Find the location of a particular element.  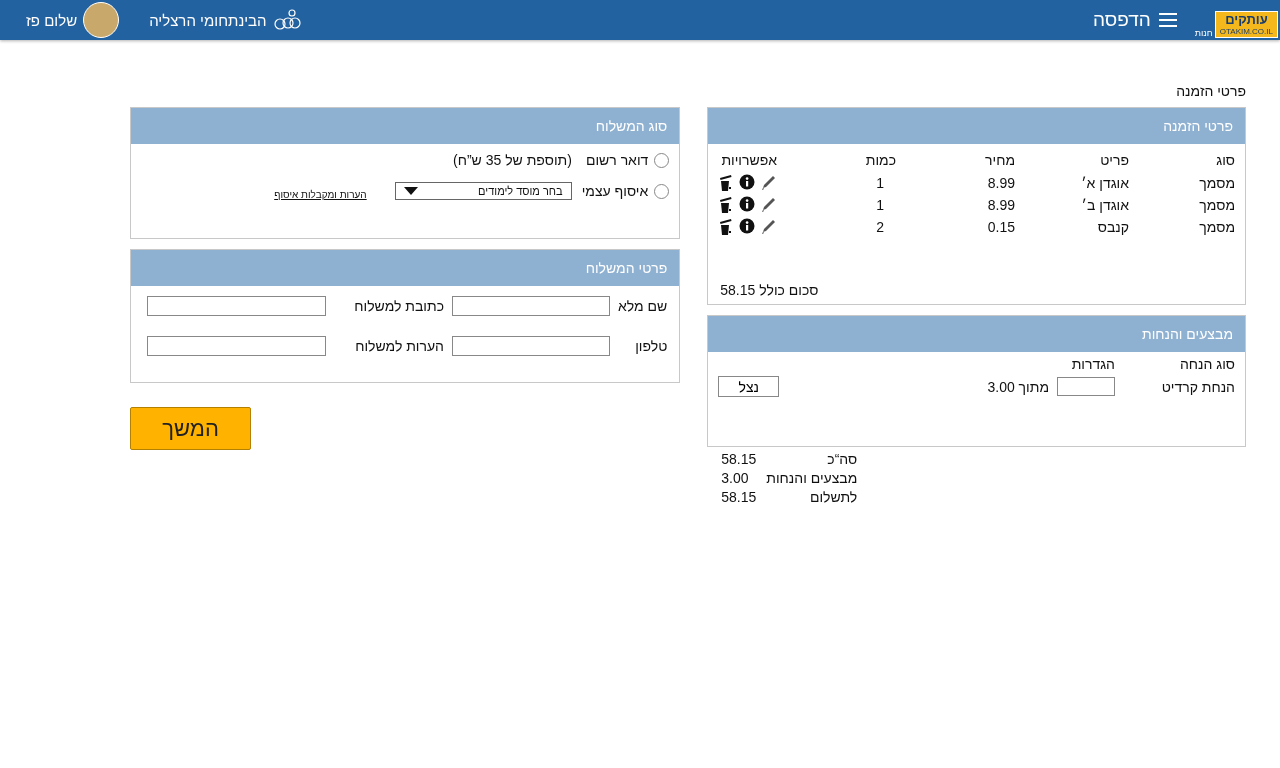

pickup-notes-link: הערות ומקבלות איסוף is located at coordinates (320, 194).